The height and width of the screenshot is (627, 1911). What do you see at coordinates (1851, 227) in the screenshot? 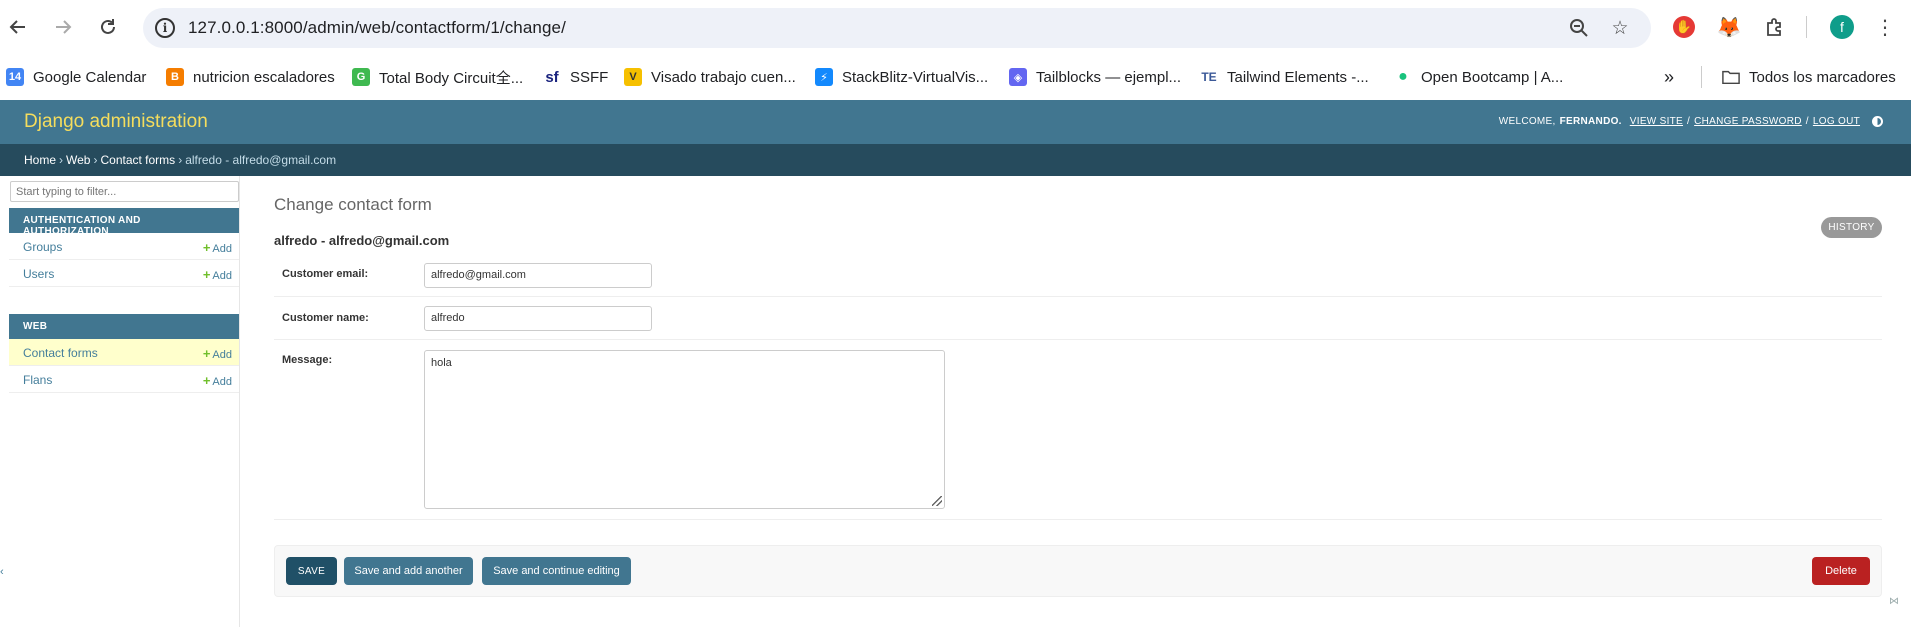
I see `history-button: HISTORY` at bounding box center [1851, 227].